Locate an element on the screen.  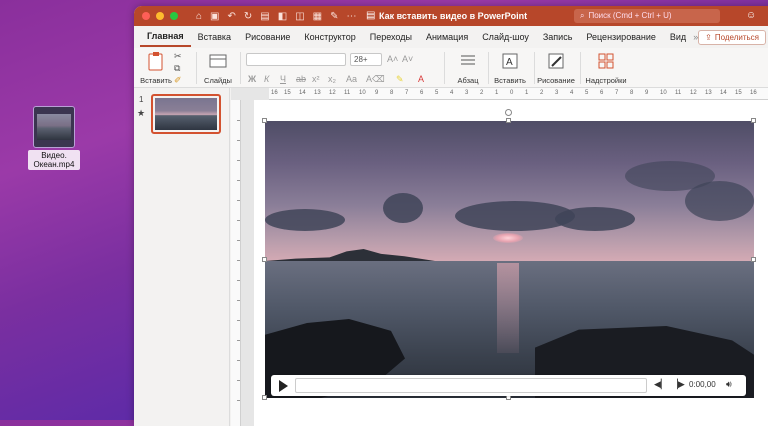
share-icon: ⇪ is located at coordinates (708, 37).